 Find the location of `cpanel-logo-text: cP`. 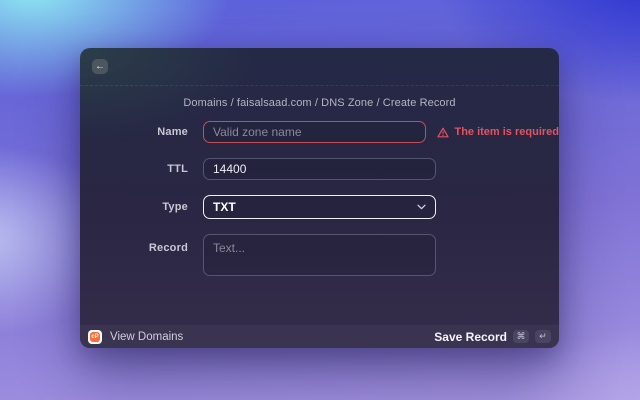

cpanel-logo-text: cP is located at coordinates (95, 336).